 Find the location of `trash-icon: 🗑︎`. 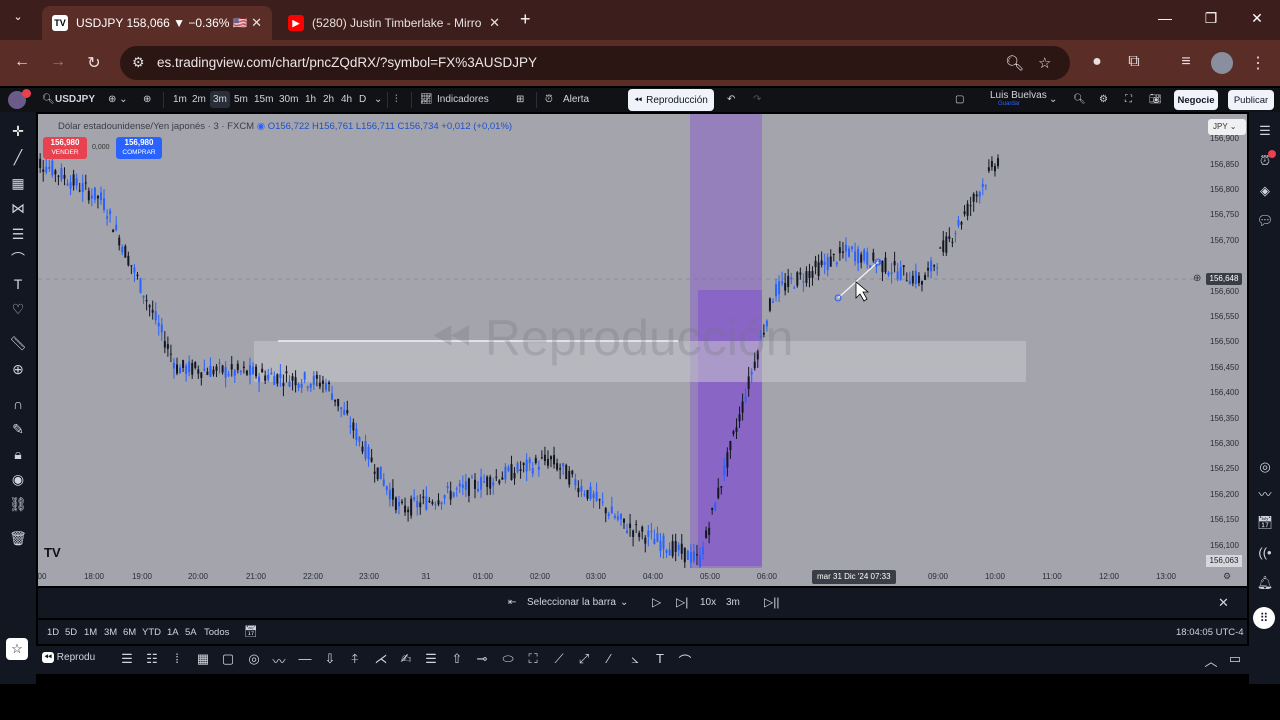

trash-icon: 🗑︎ is located at coordinates (18, 538).